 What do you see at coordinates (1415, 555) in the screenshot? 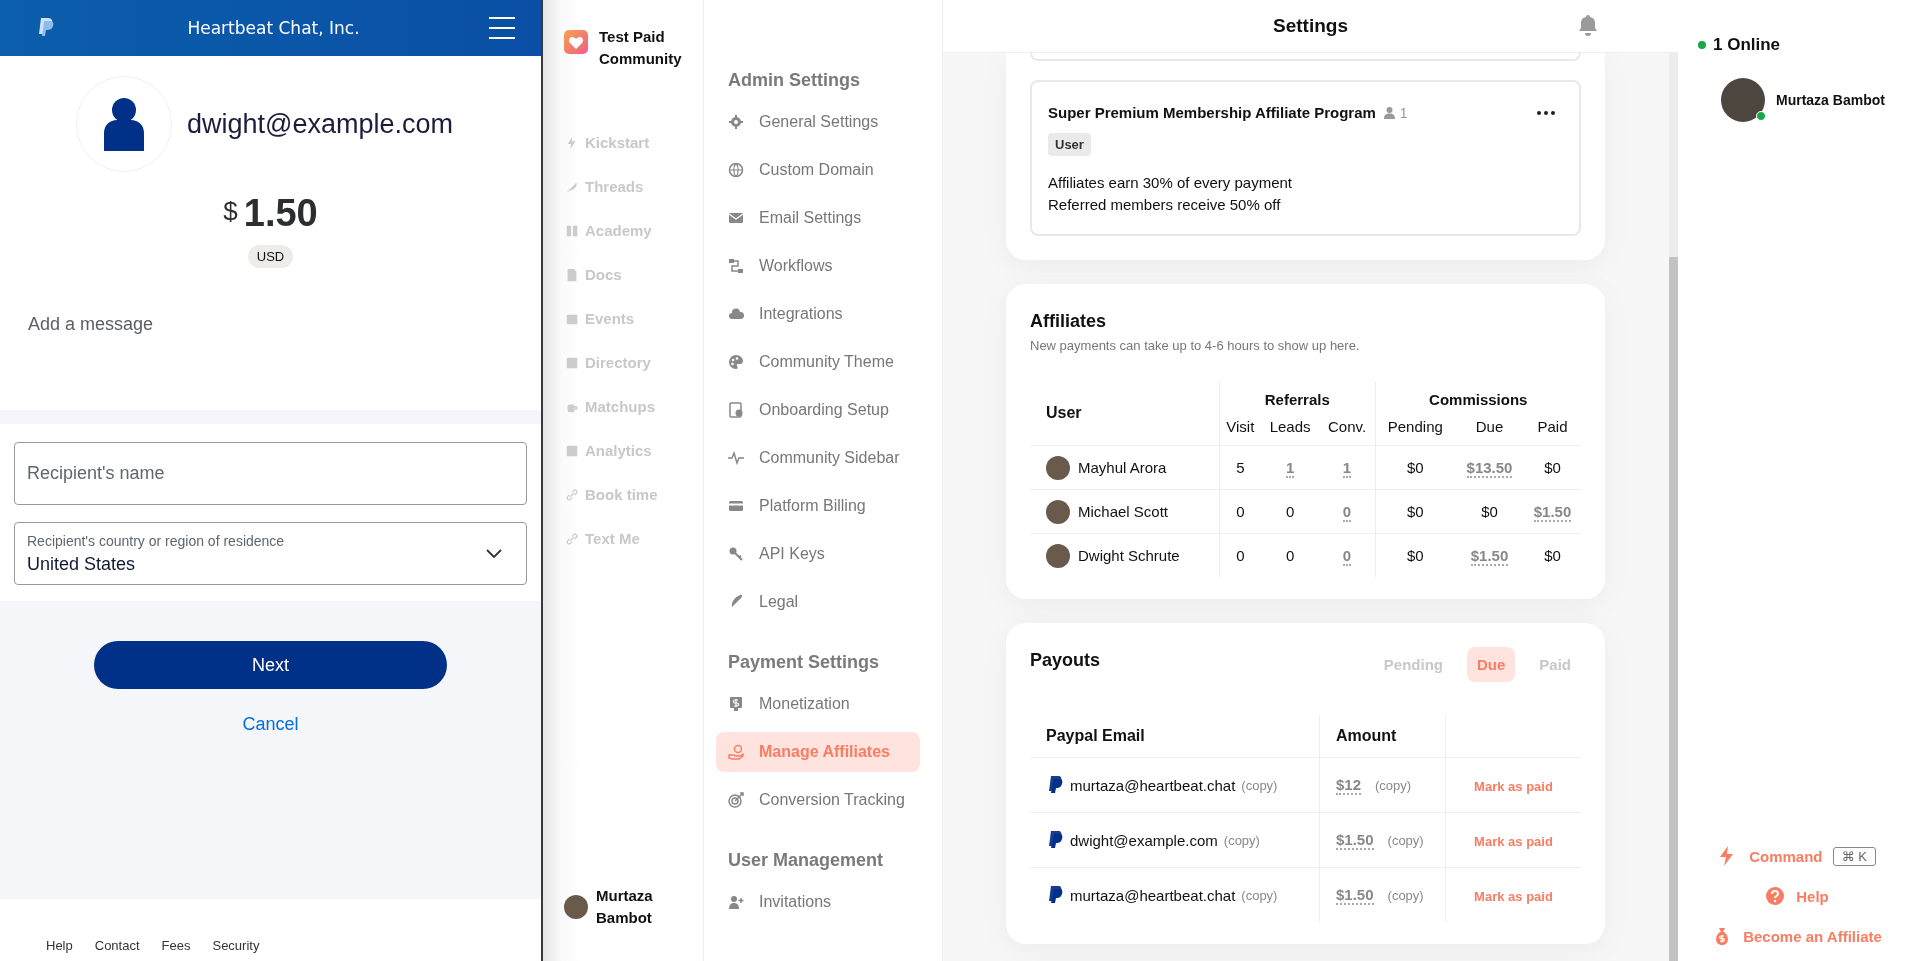
I see `table-cell: $0` at bounding box center [1415, 555].